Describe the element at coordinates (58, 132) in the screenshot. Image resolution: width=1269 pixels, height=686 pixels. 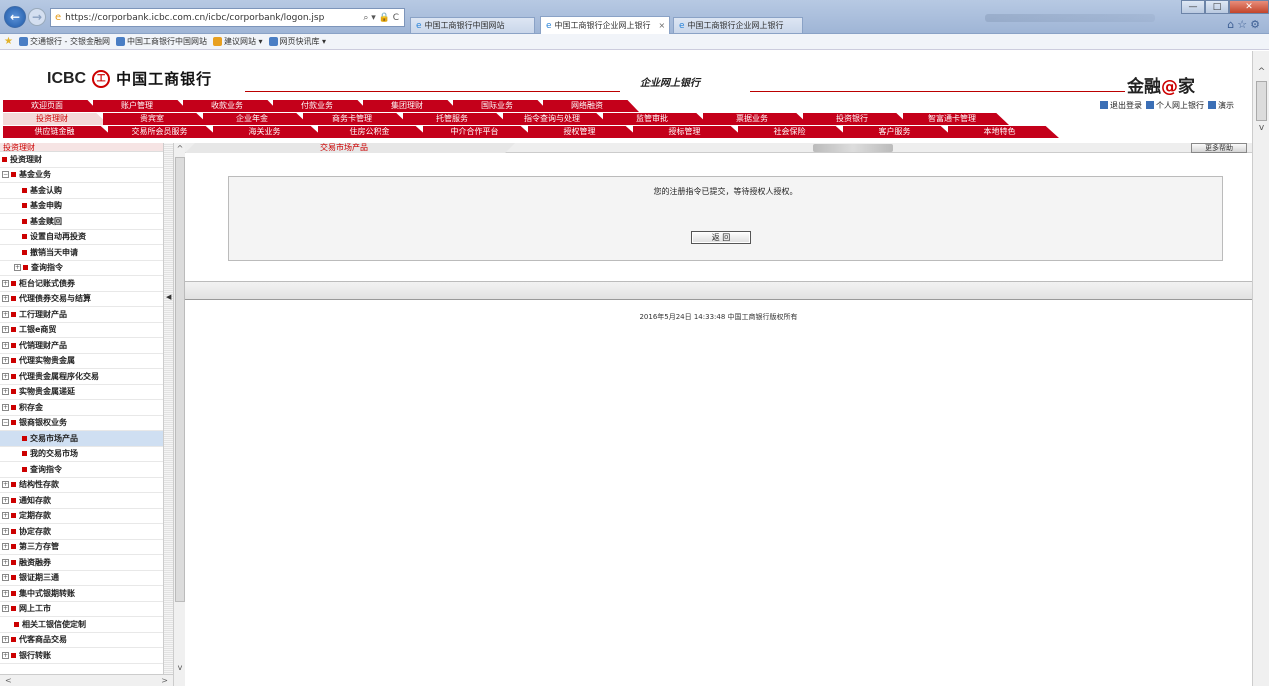
I see `menu-item: 供应链金融` at that location.